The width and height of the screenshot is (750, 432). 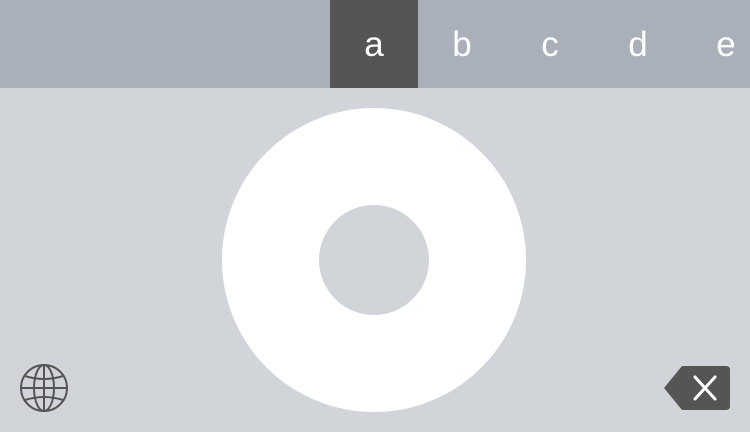 What do you see at coordinates (716, 44) in the screenshot?
I see `letter-key-e: e` at bounding box center [716, 44].